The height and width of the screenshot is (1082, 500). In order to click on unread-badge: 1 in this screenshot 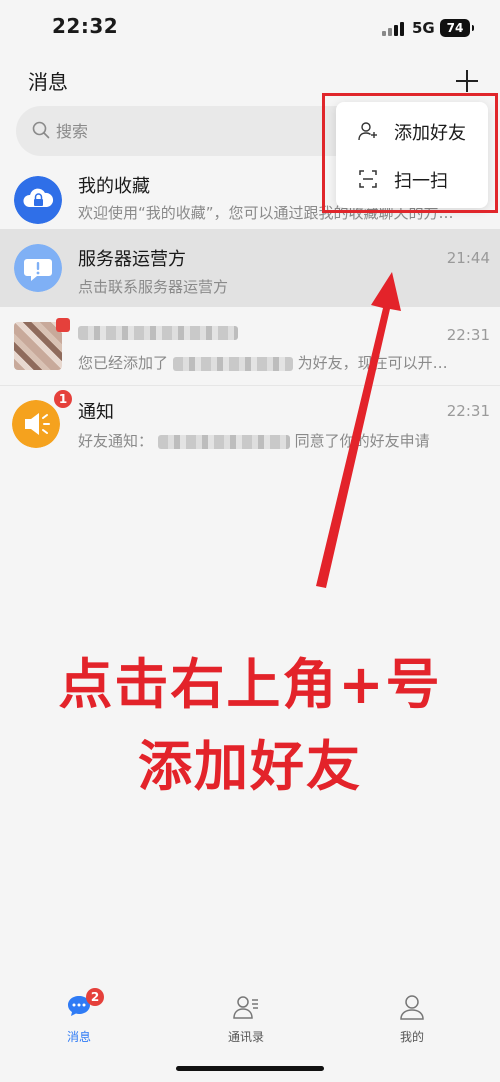, I will do `click(63, 399)`.